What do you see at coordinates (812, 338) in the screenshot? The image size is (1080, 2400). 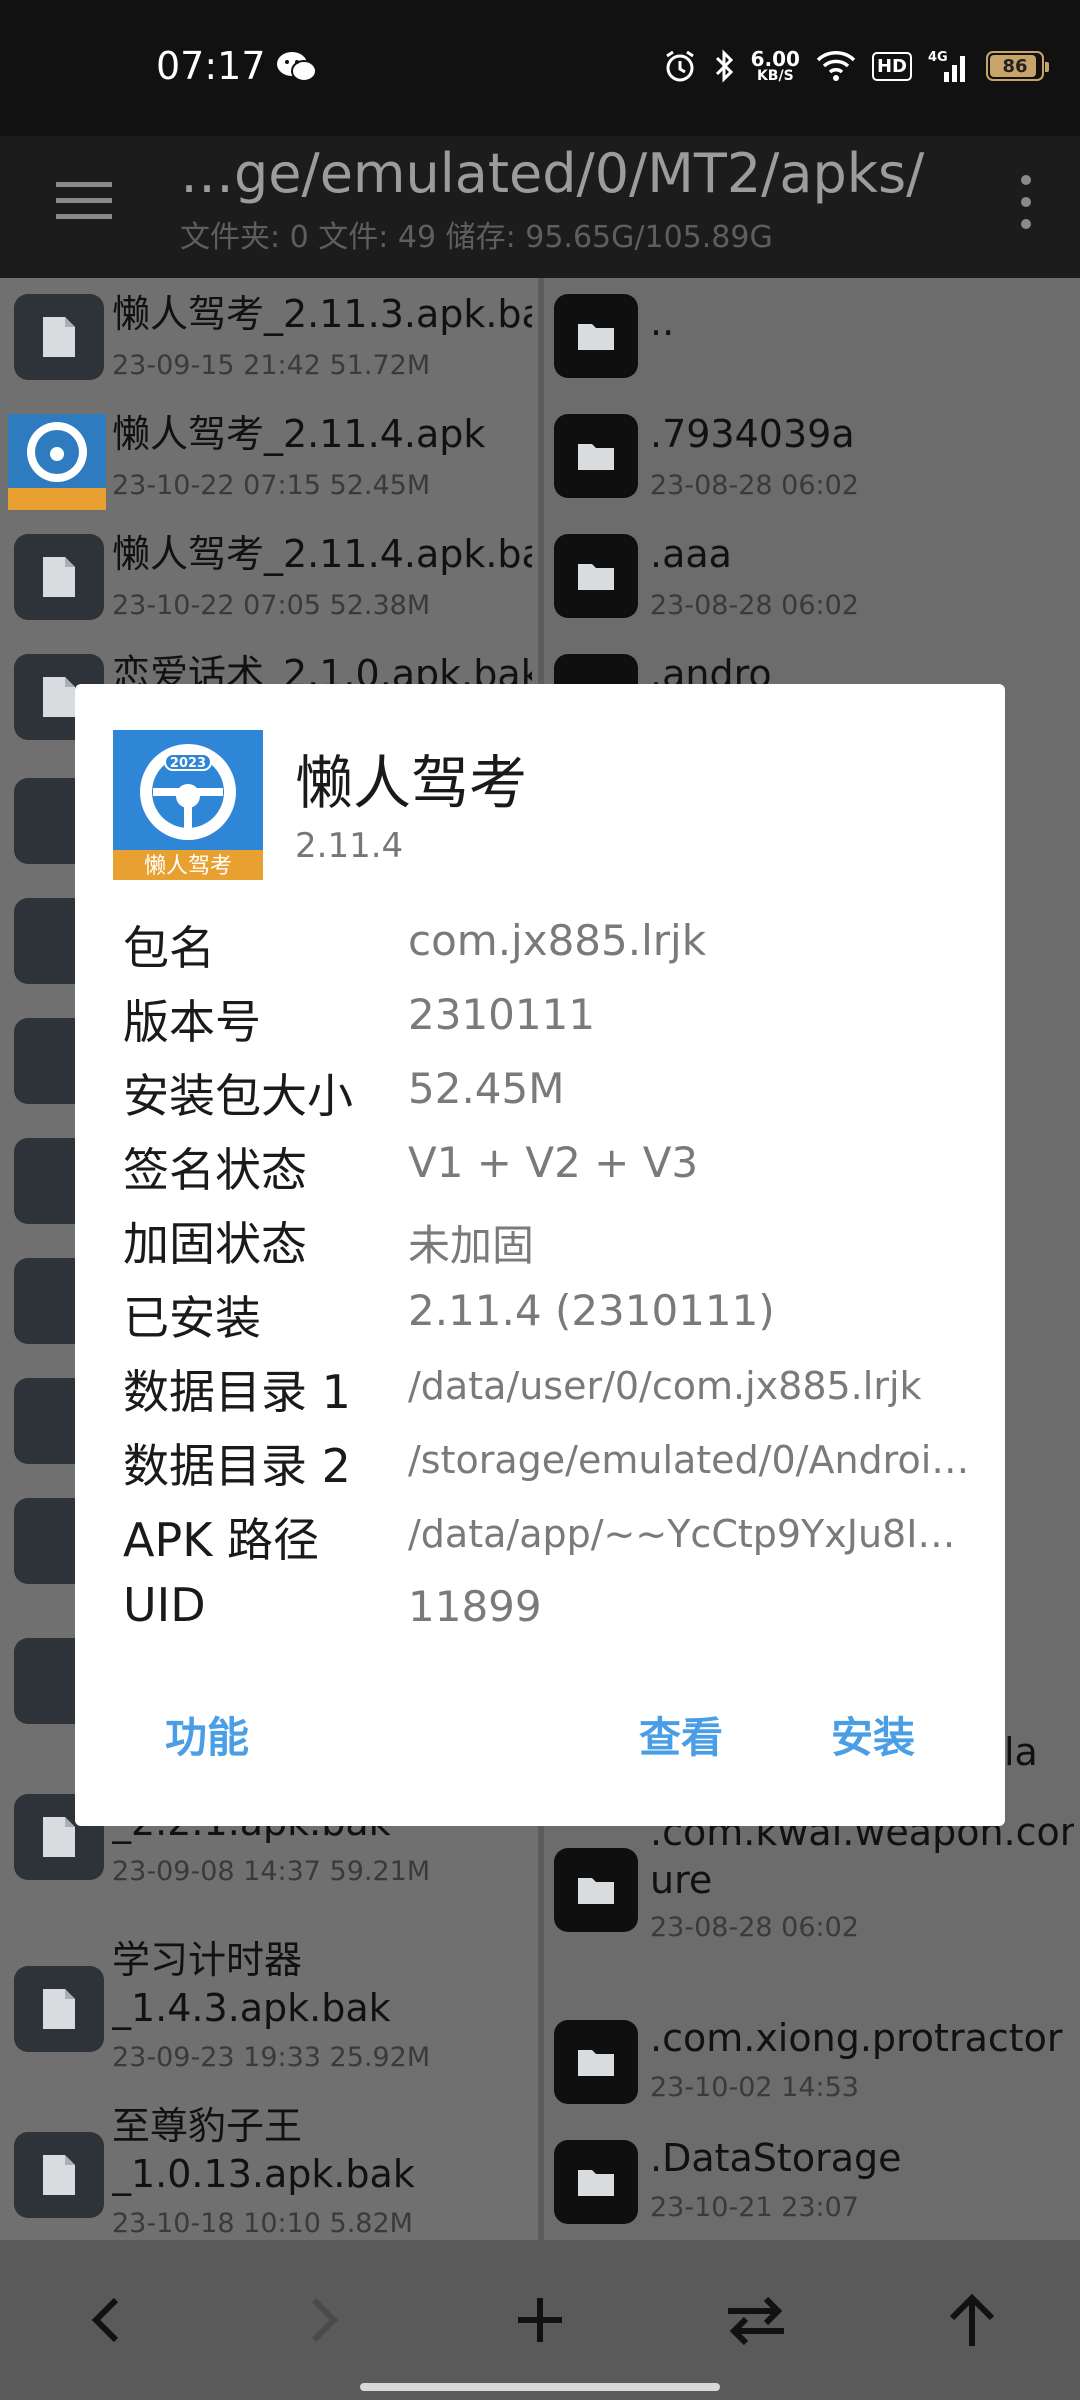 I see `folder-row: ..` at bounding box center [812, 338].